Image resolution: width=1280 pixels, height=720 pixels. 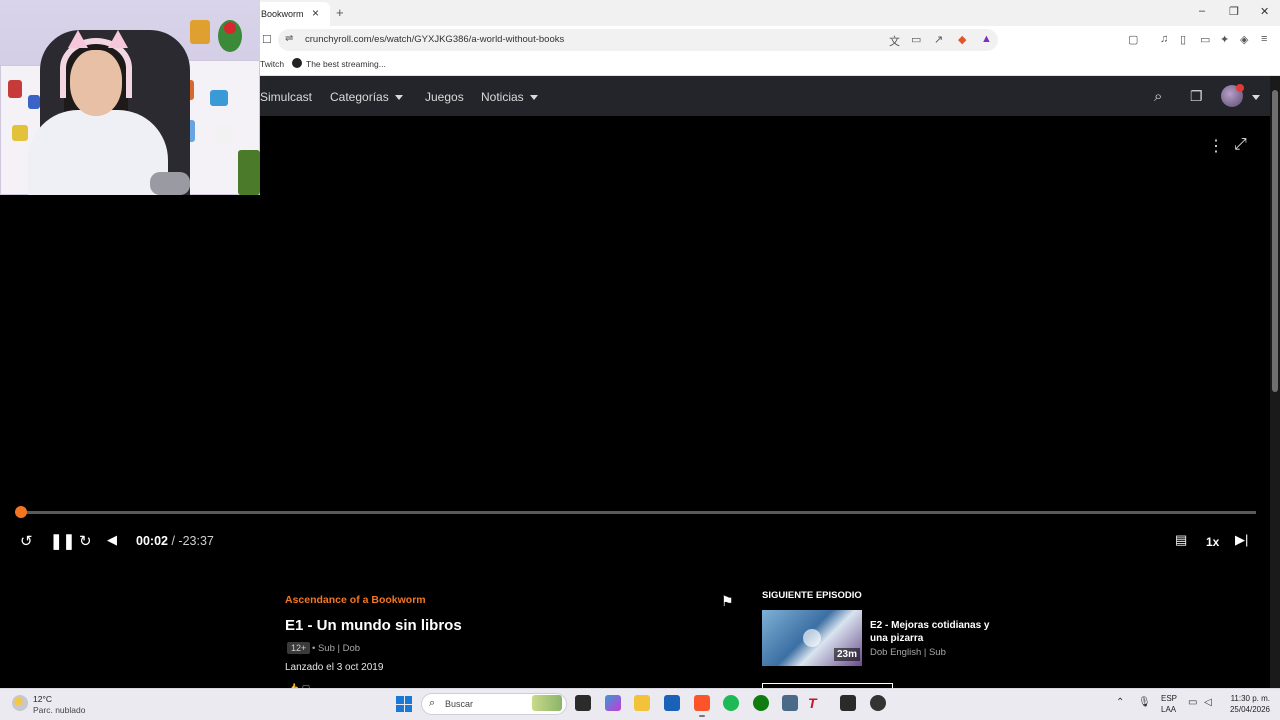 I want to click on copilot-icon, so click(x=613, y=703).